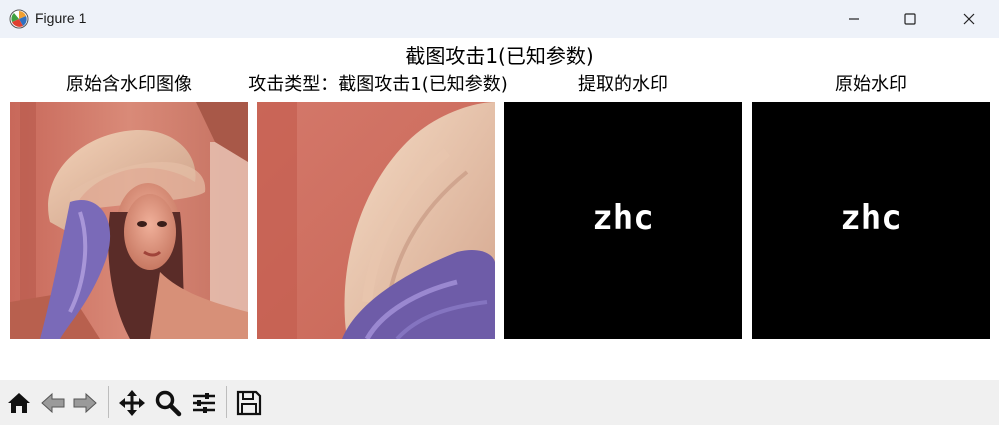  I want to click on minimize-button, so click(853, 19).